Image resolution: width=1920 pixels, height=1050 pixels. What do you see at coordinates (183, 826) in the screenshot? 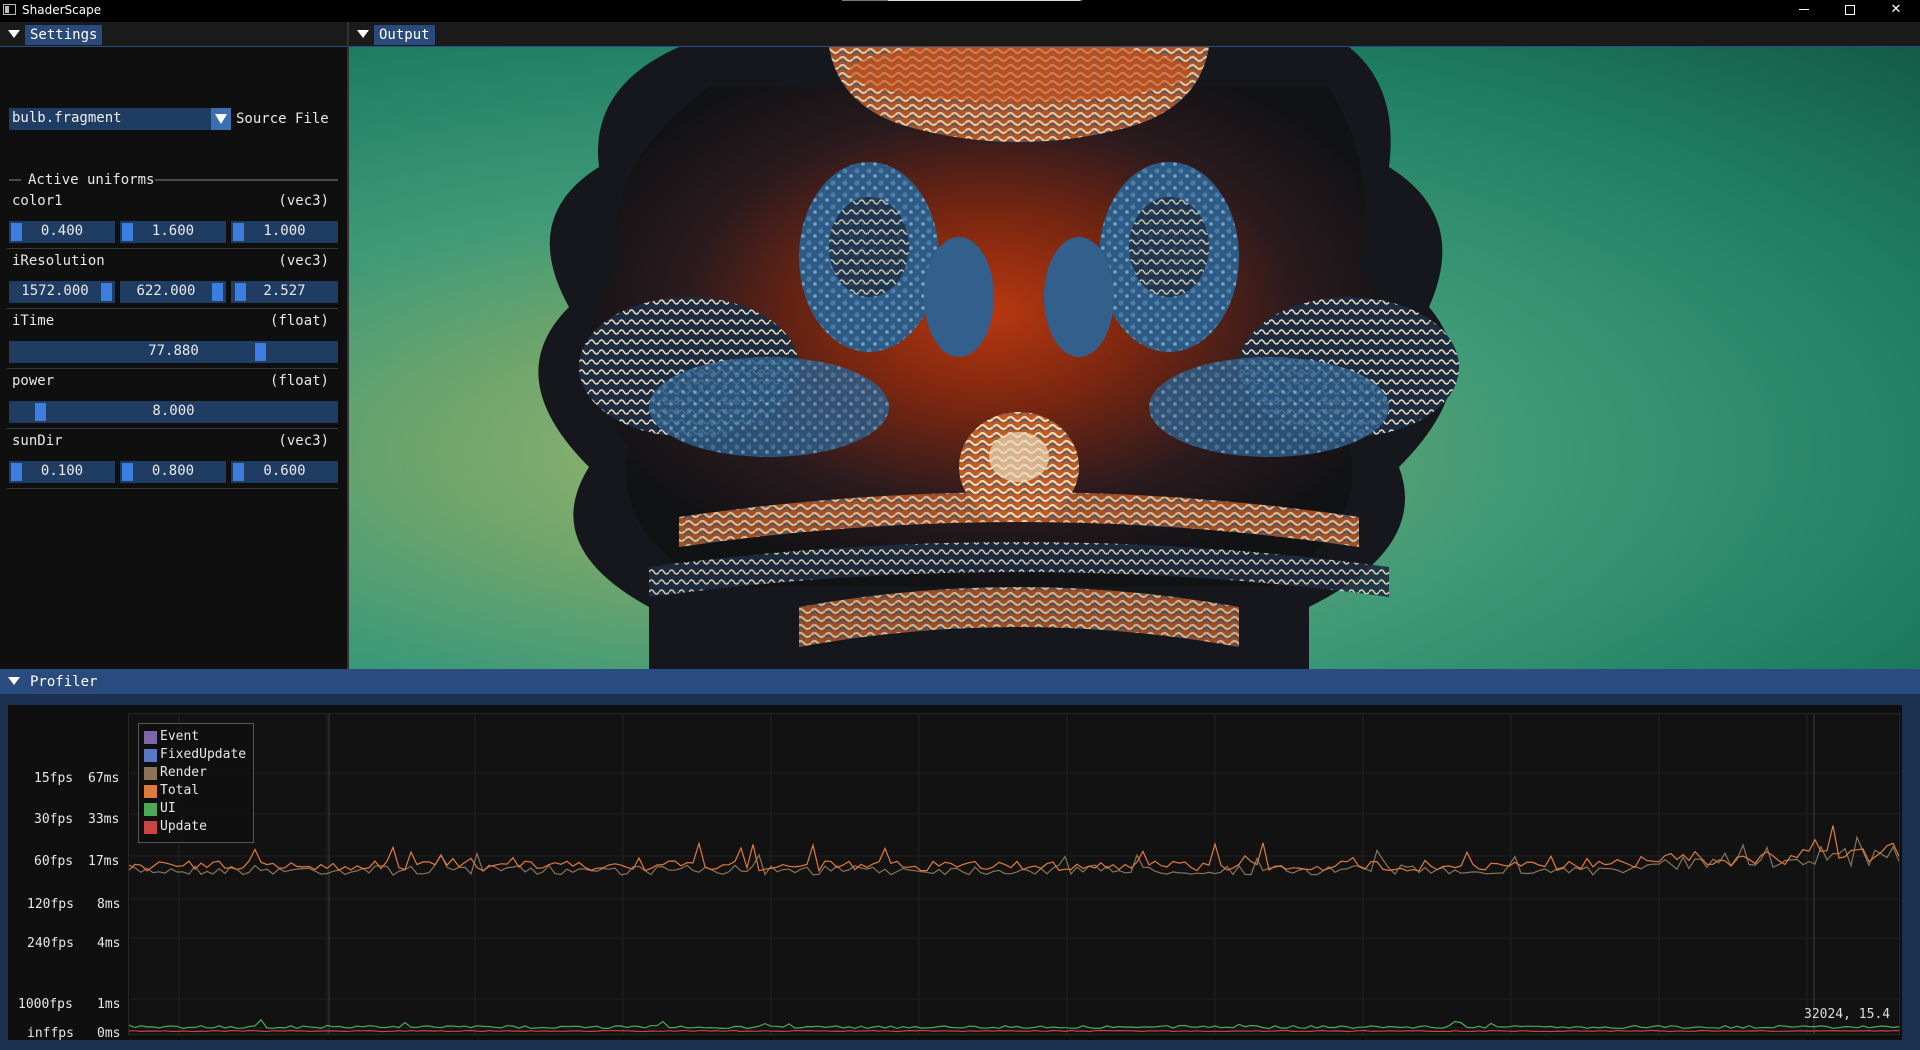
I see `legend-label: Update` at bounding box center [183, 826].